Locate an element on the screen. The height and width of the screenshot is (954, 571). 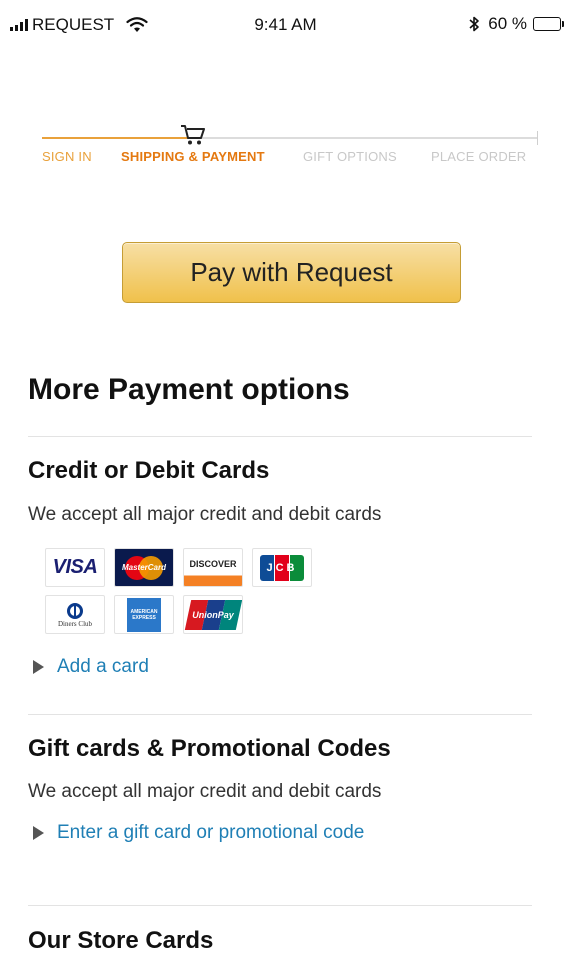
step-place-order: PLACE ORDER is located at coordinates (479, 156).